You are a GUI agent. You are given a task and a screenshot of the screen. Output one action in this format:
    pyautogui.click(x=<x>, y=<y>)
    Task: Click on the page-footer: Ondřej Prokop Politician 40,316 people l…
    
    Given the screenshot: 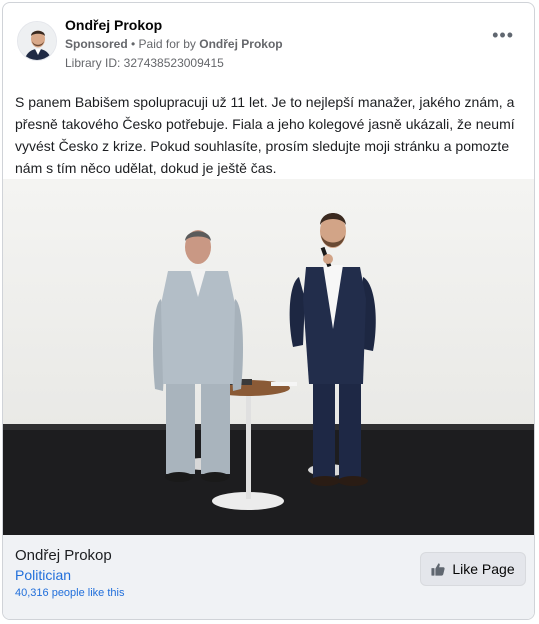 What is the action you would take?
    pyautogui.click(x=268, y=577)
    